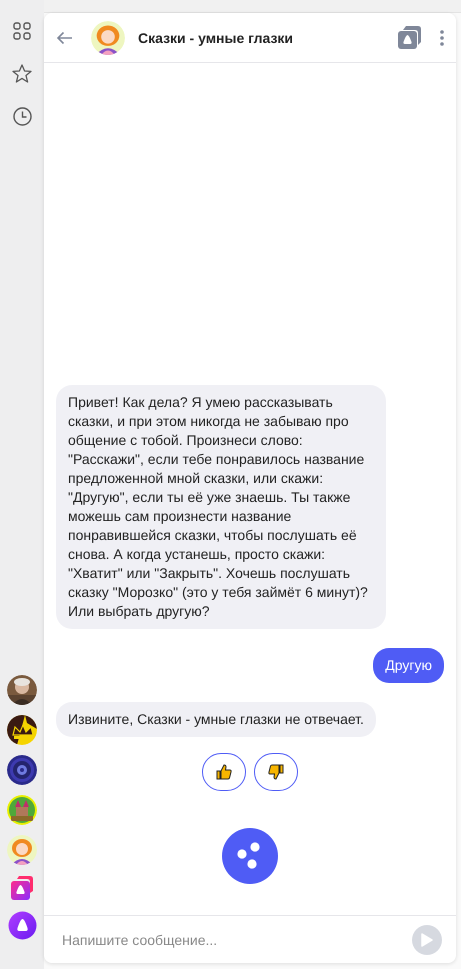  I want to click on user-message: Другую, so click(408, 665).